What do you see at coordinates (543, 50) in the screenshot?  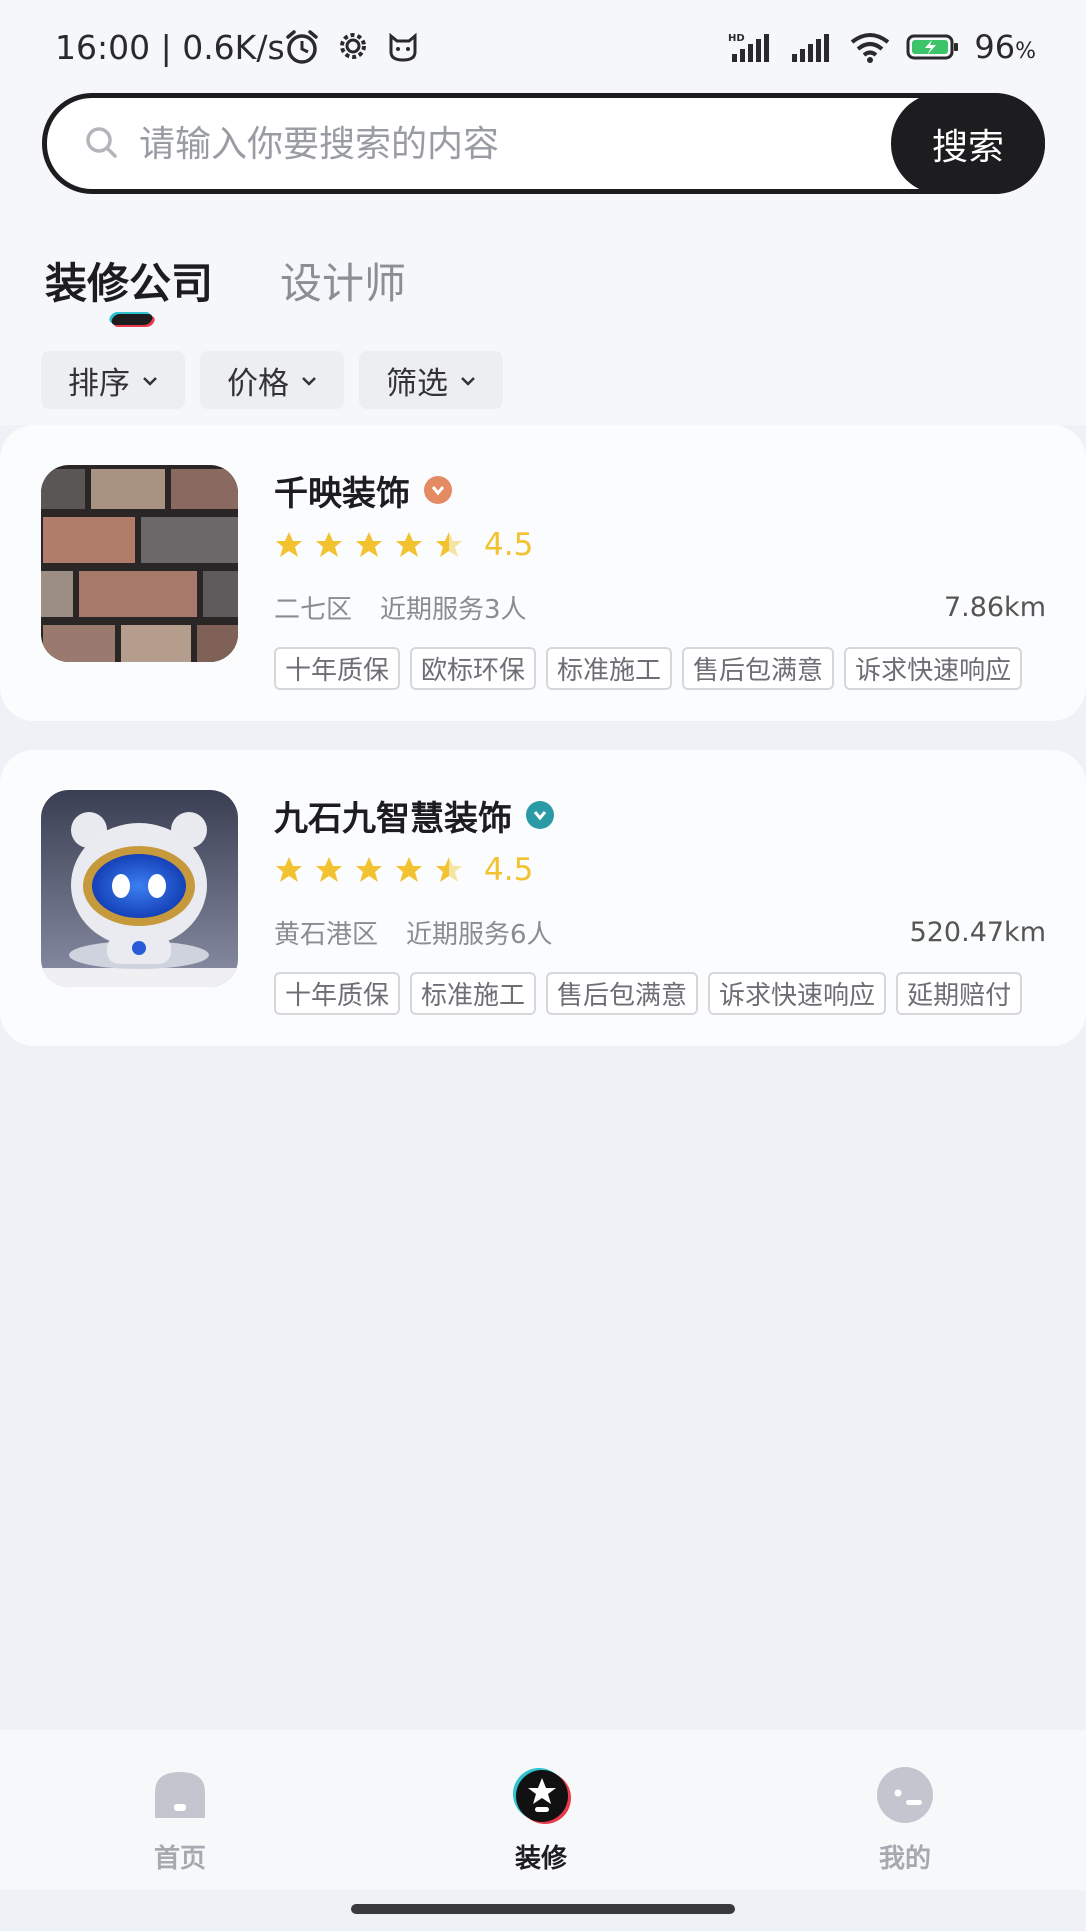 I see `status-bar: 16:00 | 0.6K/s HD 96%` at bounding box center [543, 50].